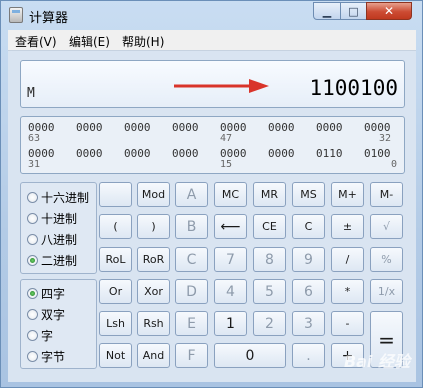 Image resolution: width=423 pixels, height=388 pixels. I want to click on close-button: ✕, so click(389, 11).